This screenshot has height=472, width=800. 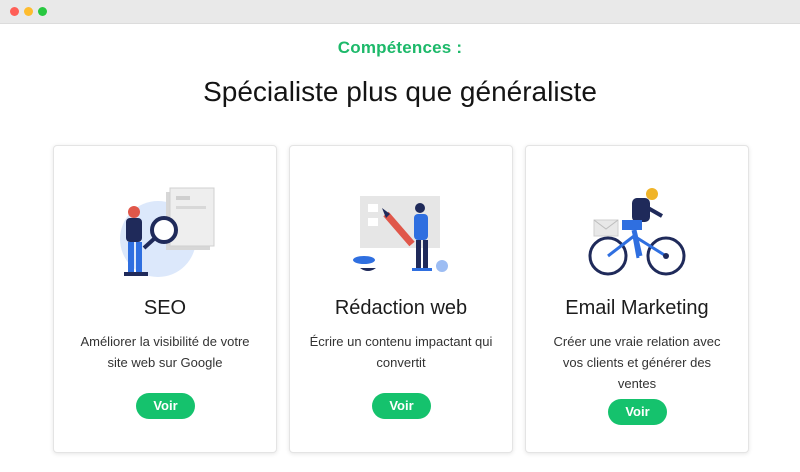 What do you see at coordinates (14, 11) in the screenshot?
I see `close-window-button` at bounding box center [14, 11].